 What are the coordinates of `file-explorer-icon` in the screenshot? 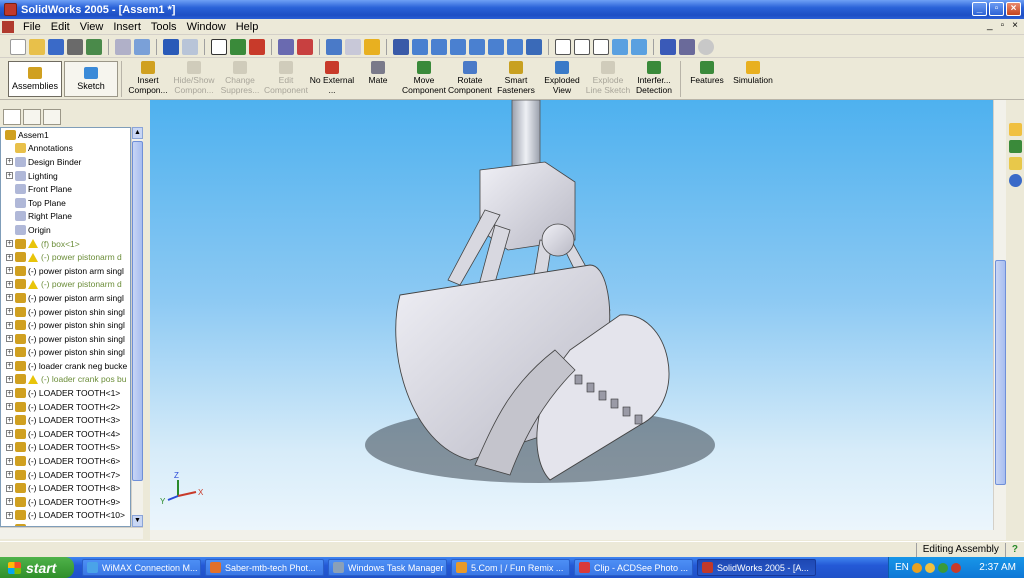 It's located at (1015, 163).